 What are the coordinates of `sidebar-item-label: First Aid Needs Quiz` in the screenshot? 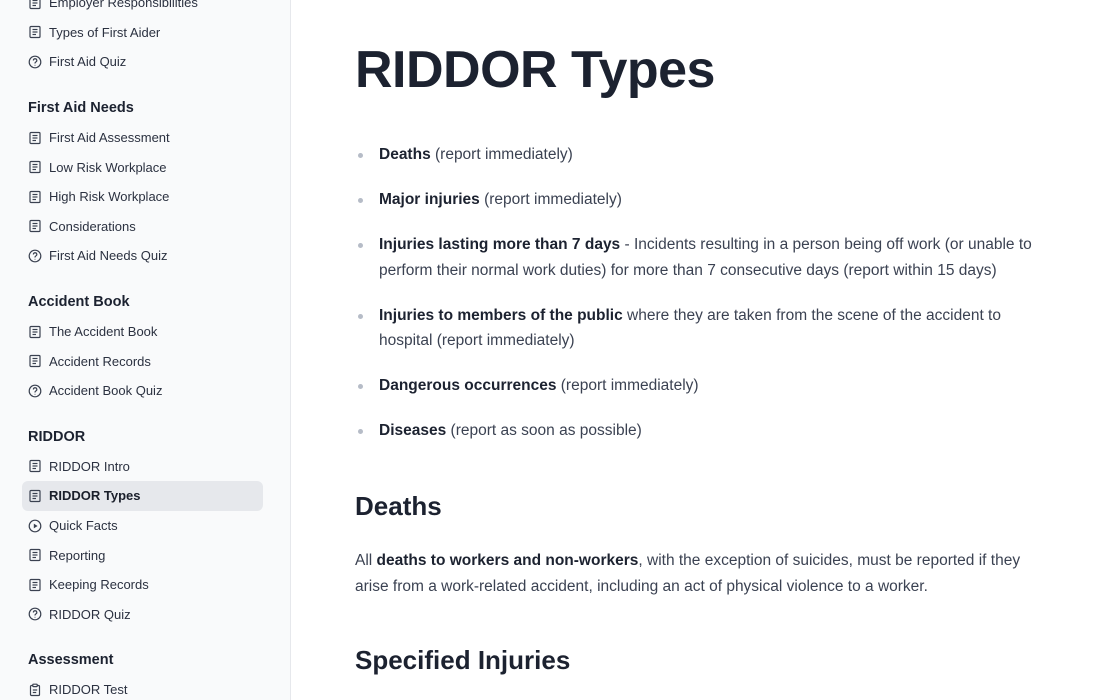 It's located at (108, 256).